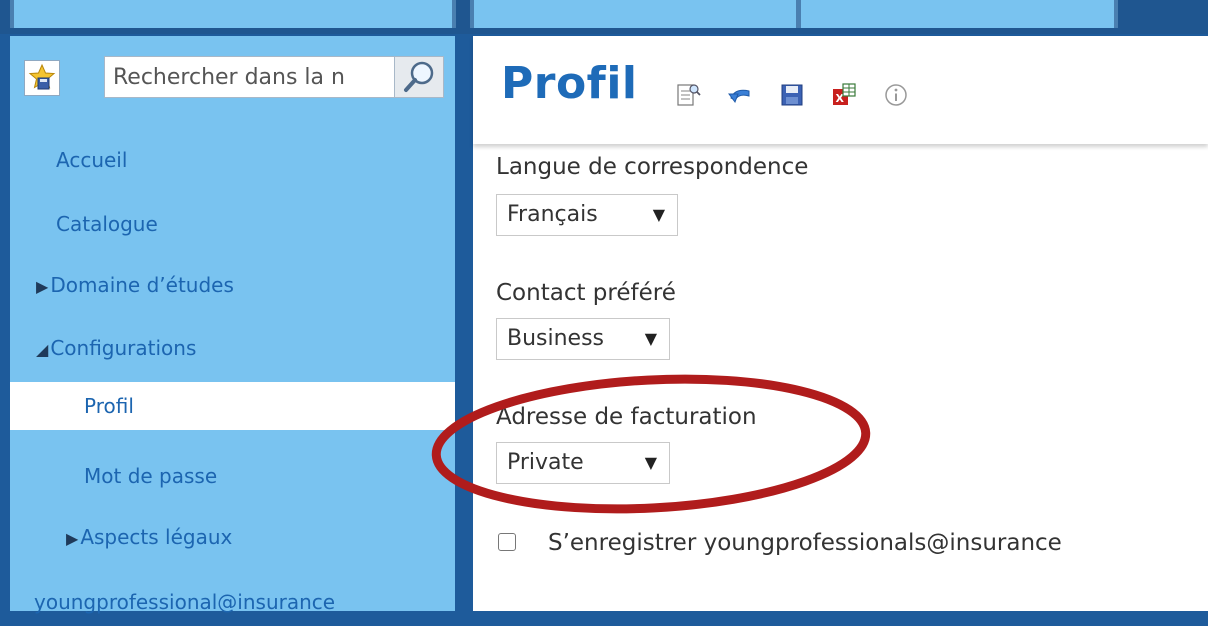 This screenshot has height=626, width=1208. What do you see at coordinates (150, 476) in the screenshot?
I see `sidebar-item-label: Mot de passe` at bounding box center [150, 476].